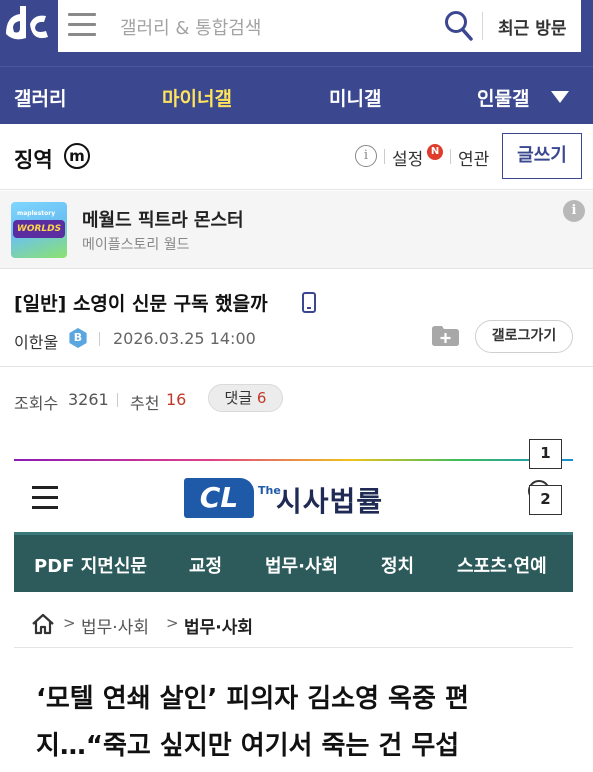 This screenshot has height=772, width=593. Describe the element at coordinates (293, 460) in the screenshot. I see `gradient-divider` at that location.